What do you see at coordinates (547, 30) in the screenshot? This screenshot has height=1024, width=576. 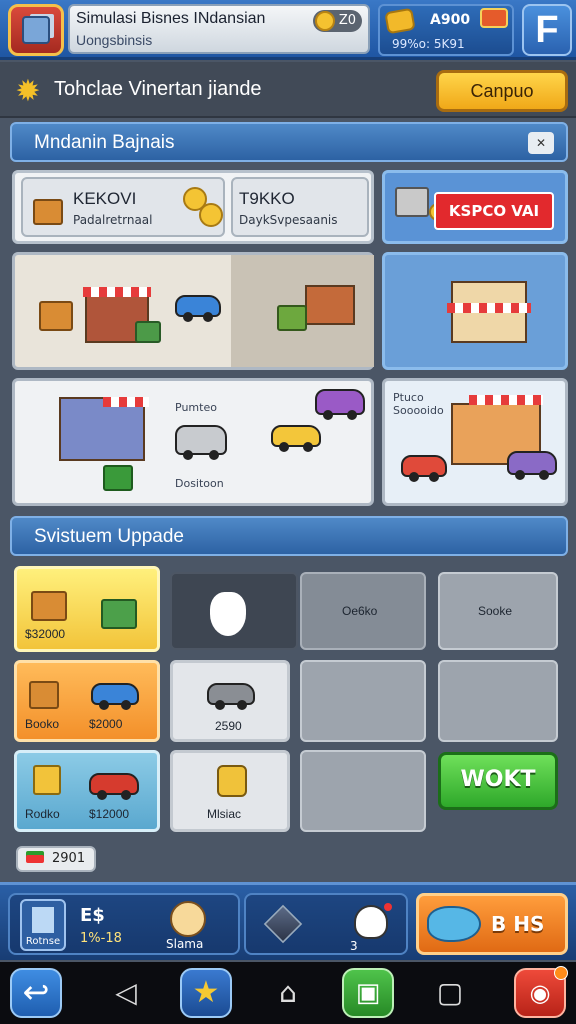 I see `facebook-button: F` at bounding box center [547, 30].